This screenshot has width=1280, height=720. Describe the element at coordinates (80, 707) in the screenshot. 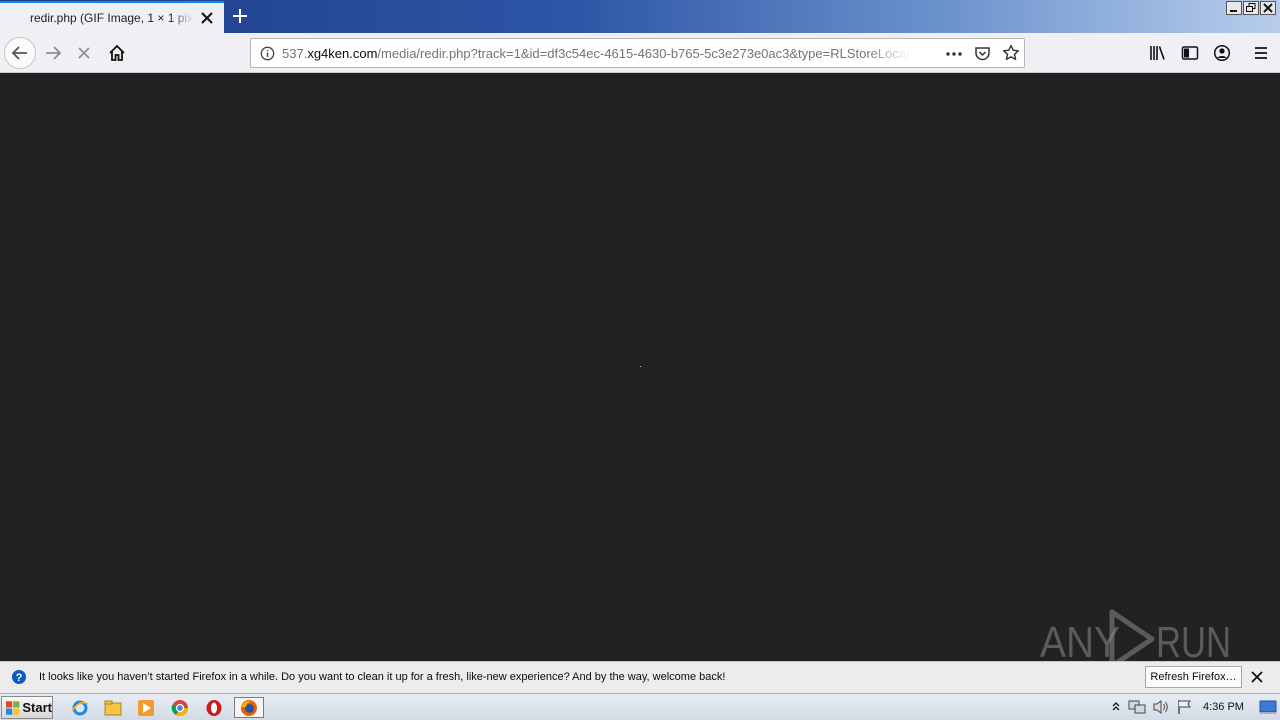

I see `ie-icon` at that location.